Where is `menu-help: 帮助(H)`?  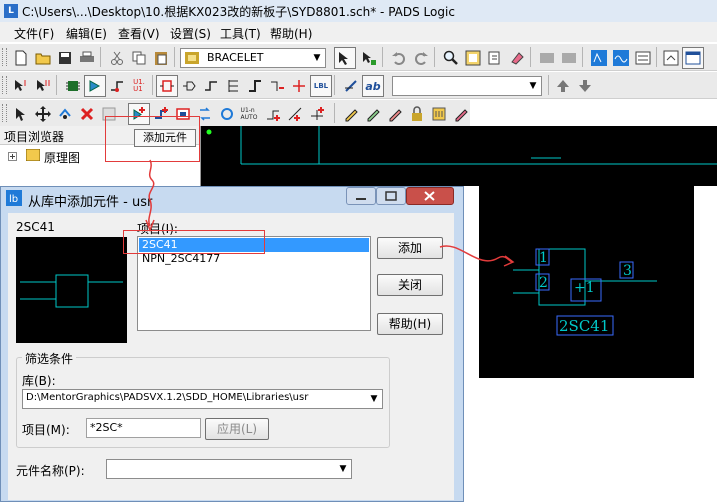 menu-help: 帮助(H) is located at coordinates (291, 33).